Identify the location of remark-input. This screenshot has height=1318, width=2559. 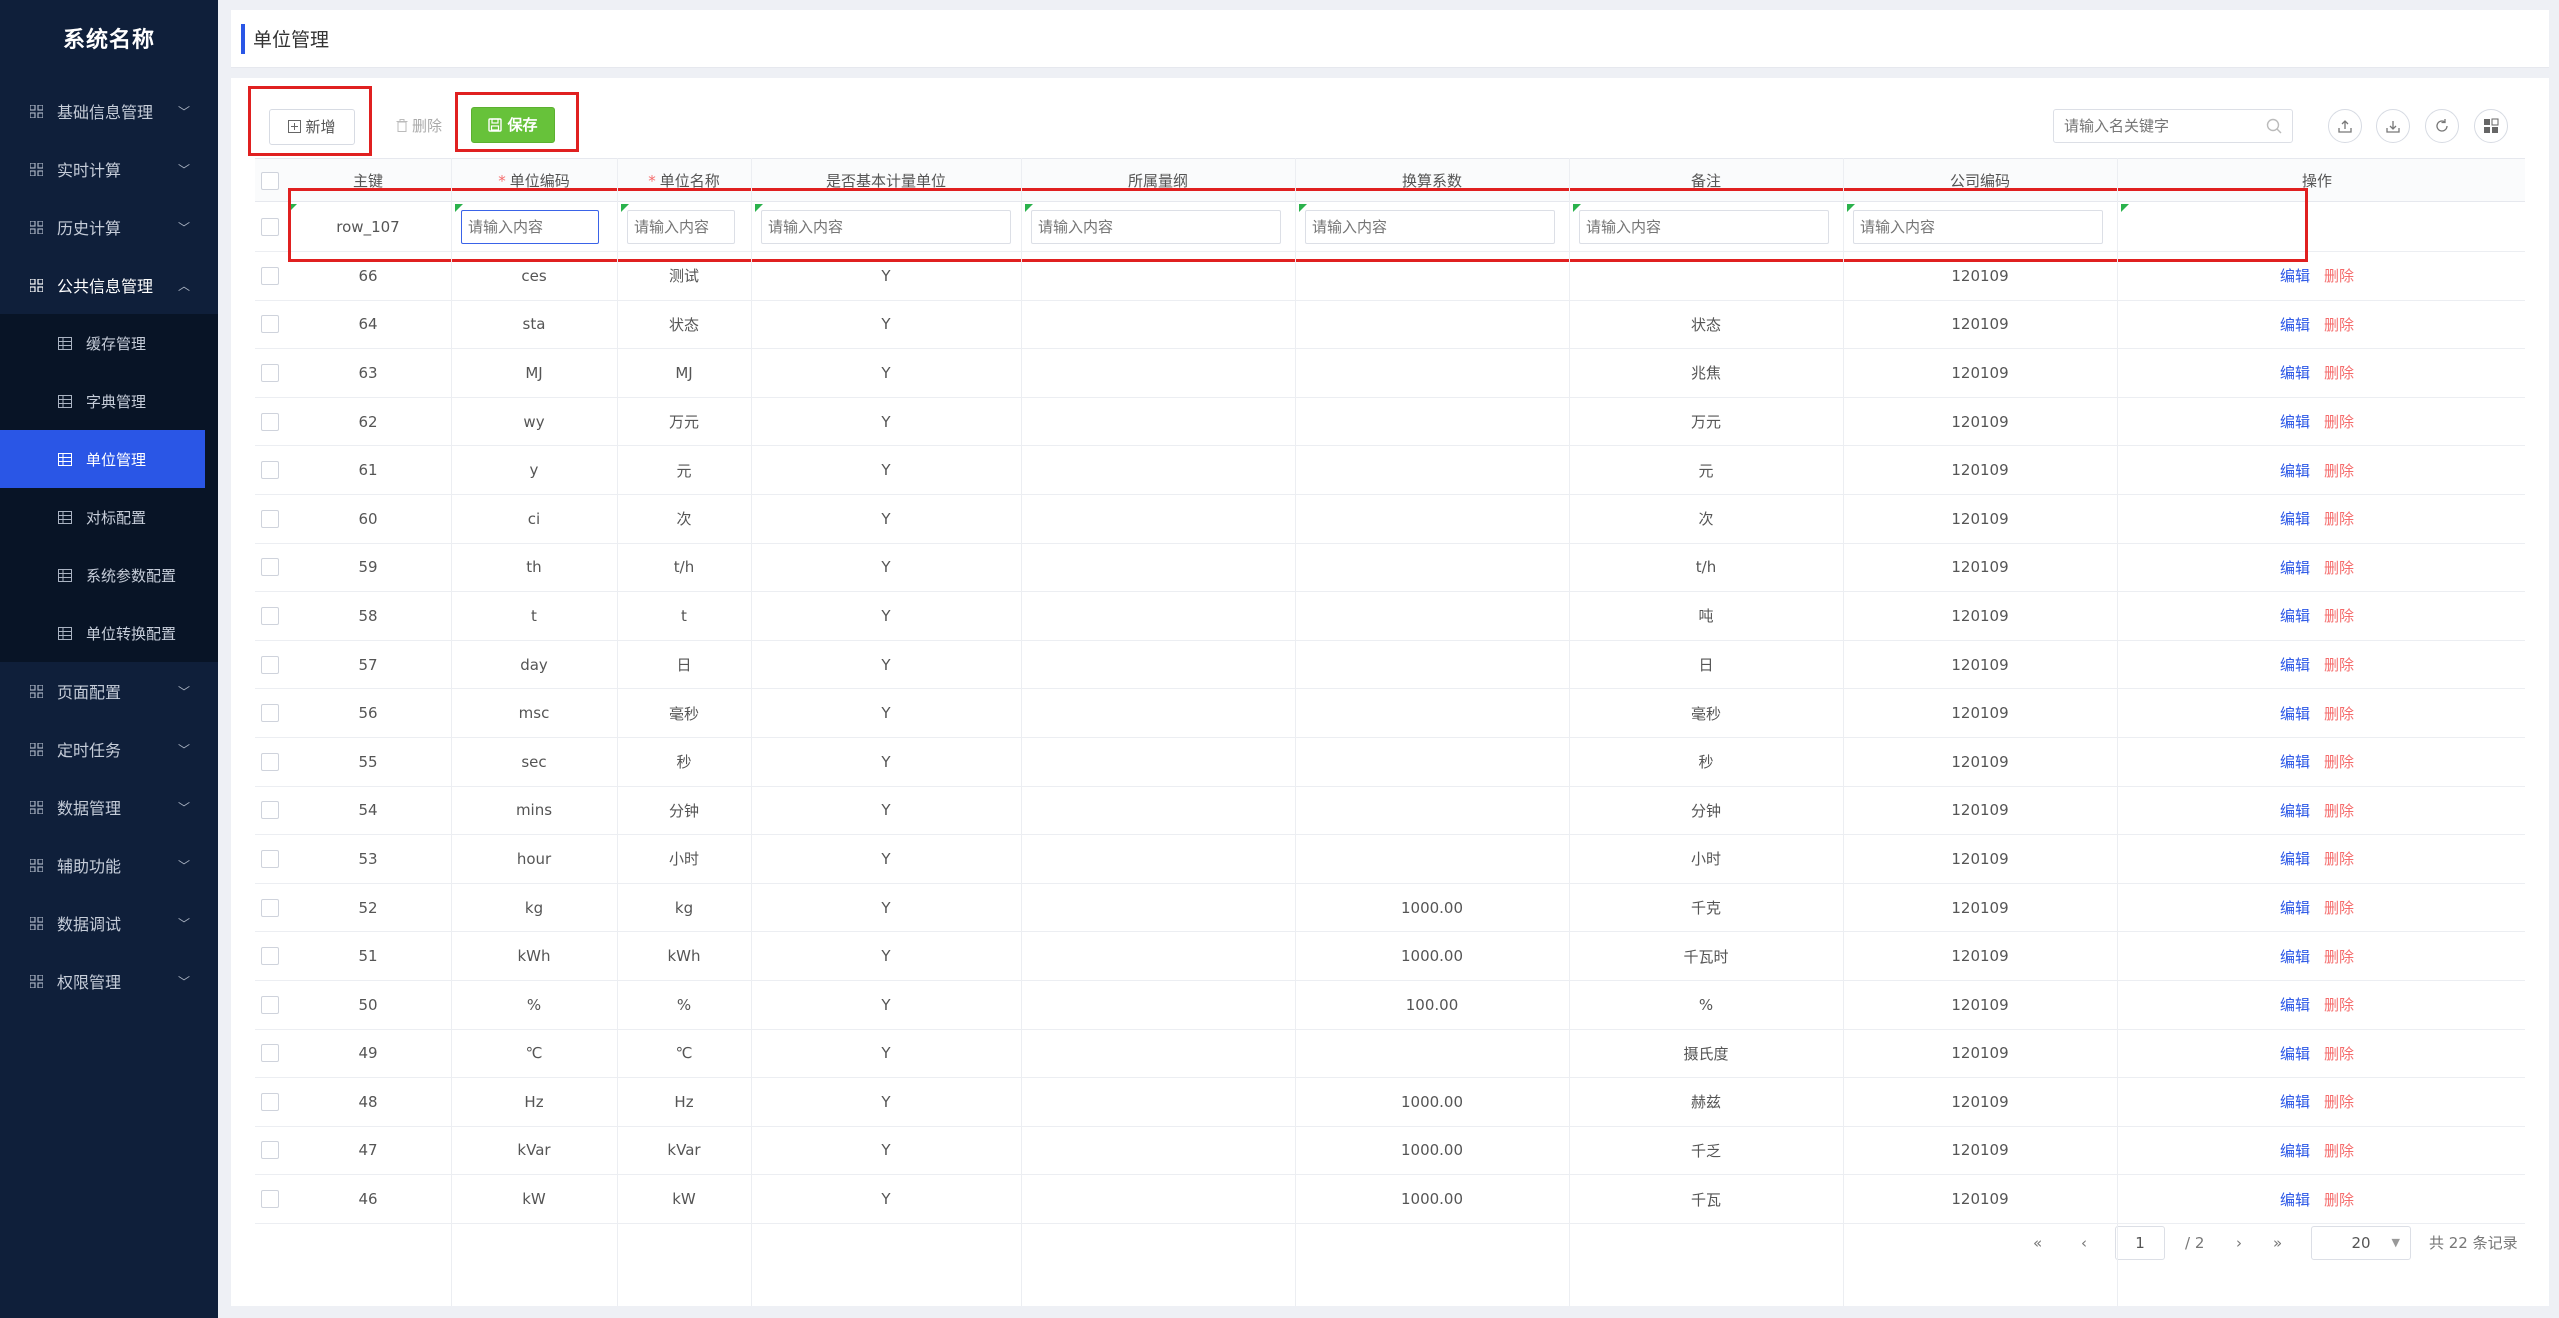
(1704, 226).